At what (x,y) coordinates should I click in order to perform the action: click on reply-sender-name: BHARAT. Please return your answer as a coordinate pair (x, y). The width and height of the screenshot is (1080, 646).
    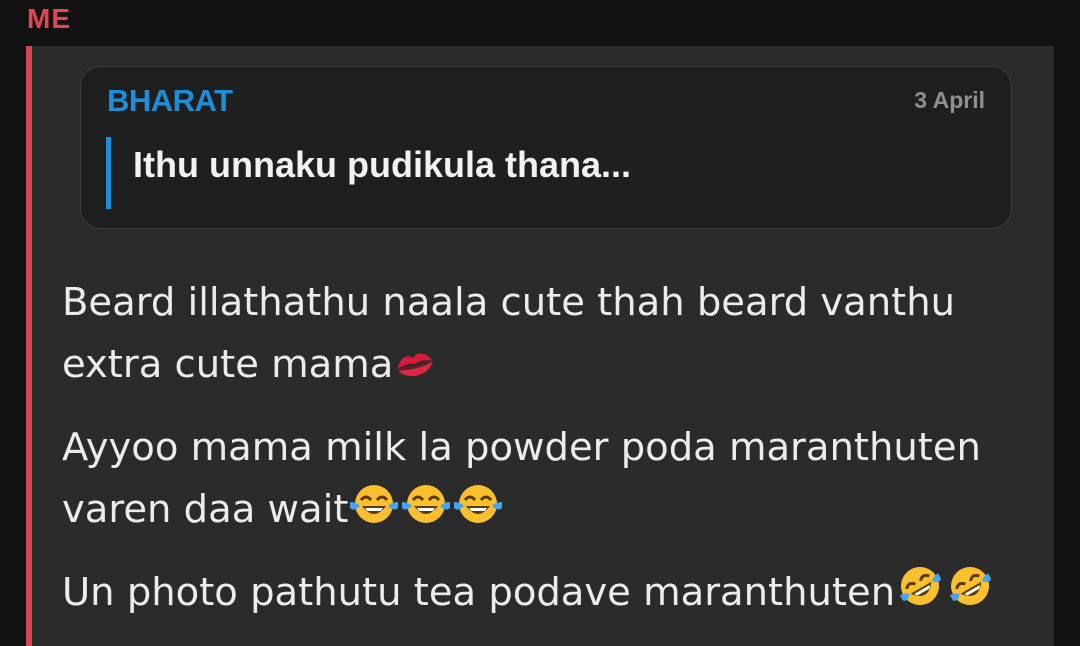
    Looking at the image, I should click on (170, 100).